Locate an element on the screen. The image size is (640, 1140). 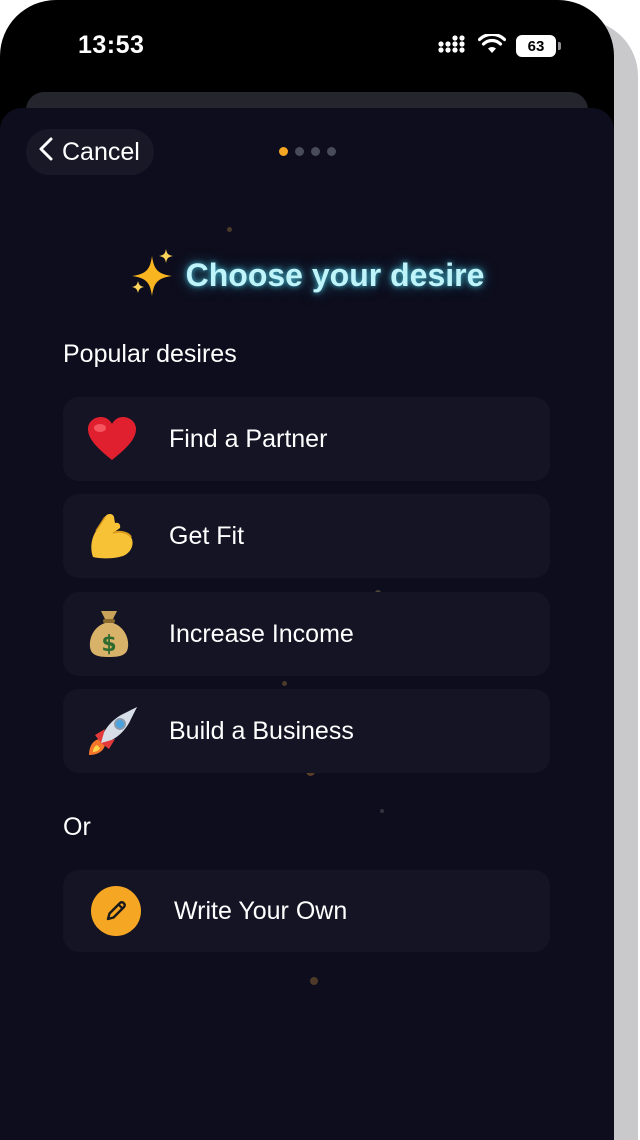
option-increase-income: $ Increase Income is located at coordinates (306, 634).